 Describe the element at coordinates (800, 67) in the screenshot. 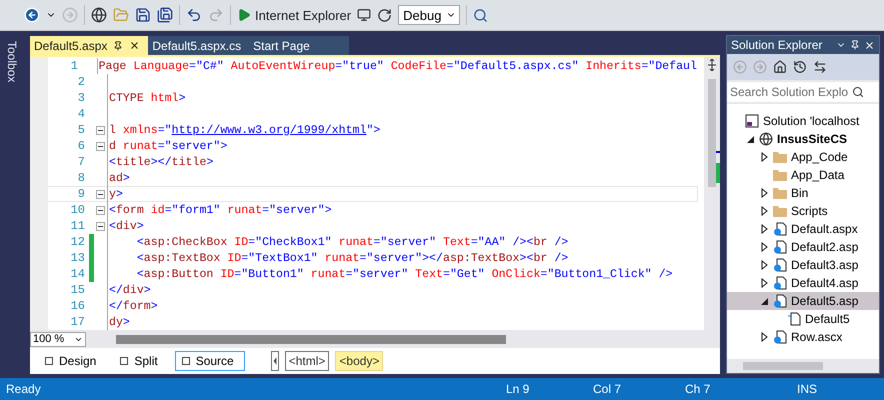

I see `history-icon` at that location.